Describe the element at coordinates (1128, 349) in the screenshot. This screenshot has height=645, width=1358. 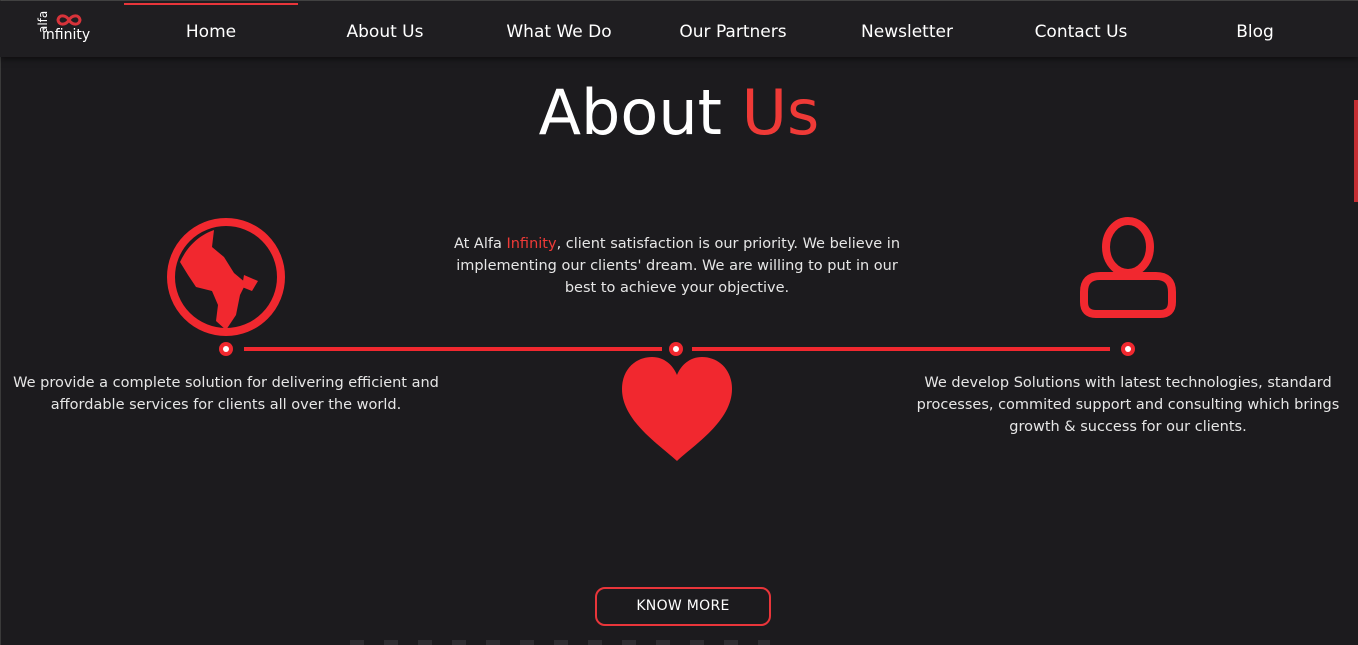
I see `timeline-dot-right` at that location.